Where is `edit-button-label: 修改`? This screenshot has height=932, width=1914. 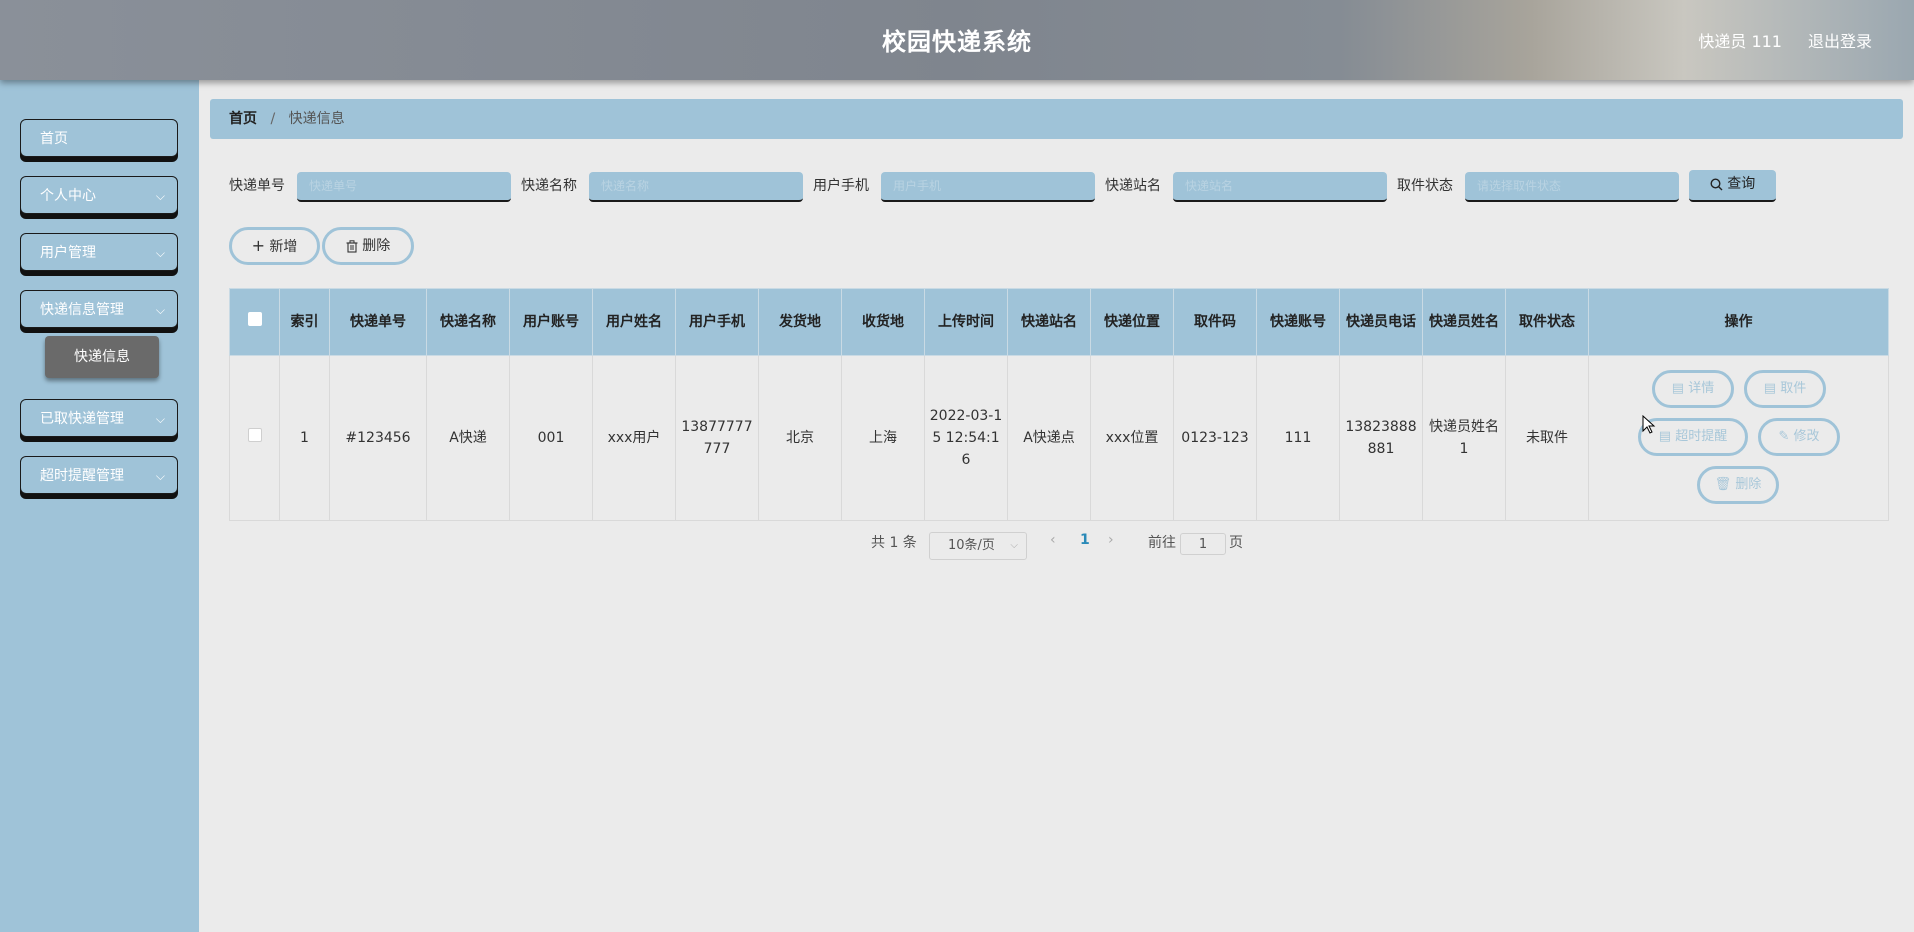 edit-button-label: 修改 is located at coordinates (1806, 436).